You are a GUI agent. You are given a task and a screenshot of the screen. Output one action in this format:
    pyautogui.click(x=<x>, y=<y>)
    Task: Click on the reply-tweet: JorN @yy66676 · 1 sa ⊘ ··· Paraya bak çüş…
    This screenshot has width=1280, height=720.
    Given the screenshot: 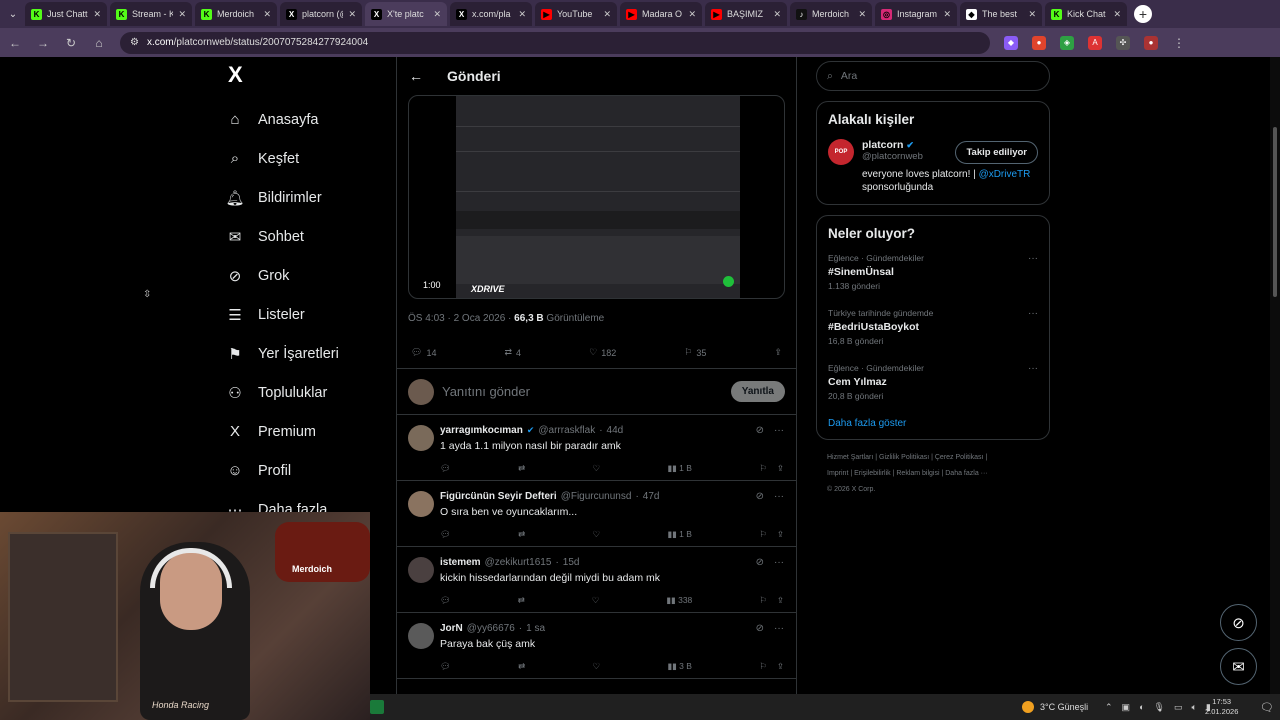 What is the action you would take?
    pyautogui.click(x=596, y=646)
    